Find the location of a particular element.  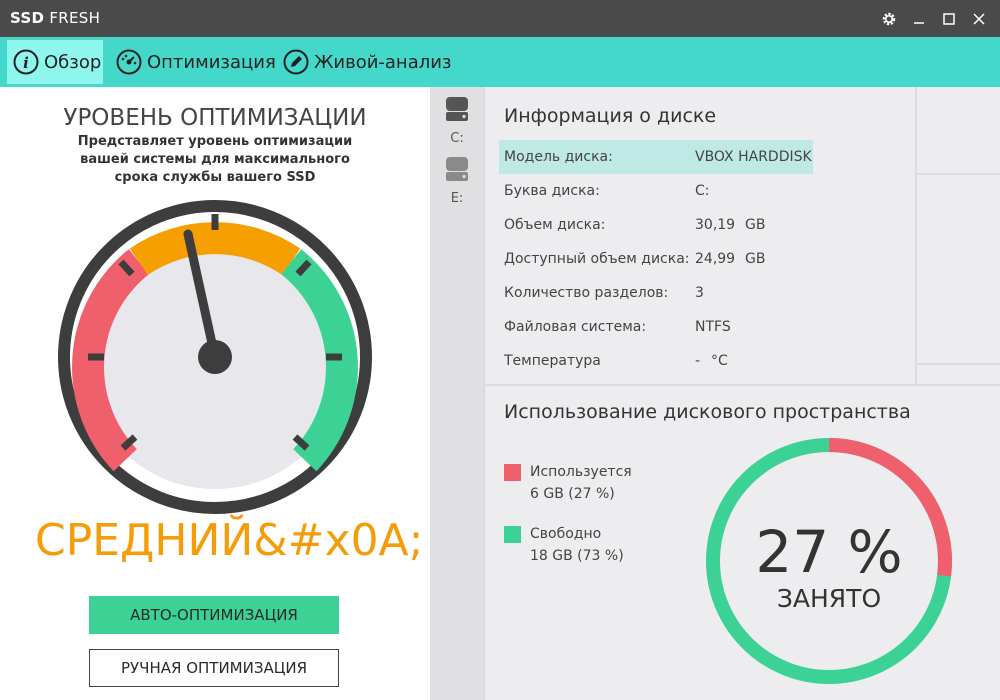

tab-optimization: Оптимизация is located at coordinates (196, 62).